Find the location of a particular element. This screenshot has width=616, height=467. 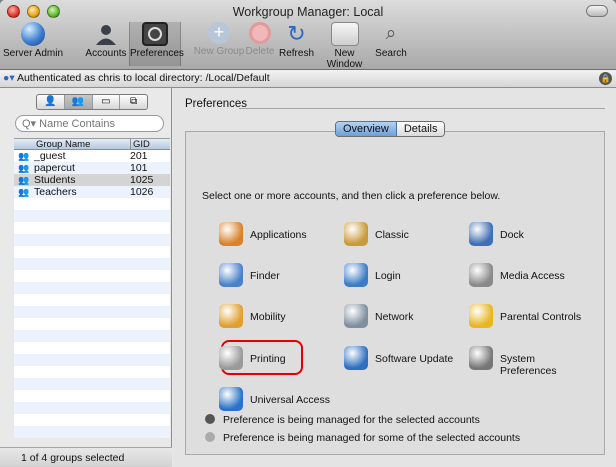

managed-dot-icon is located at coordinates (210, 419).